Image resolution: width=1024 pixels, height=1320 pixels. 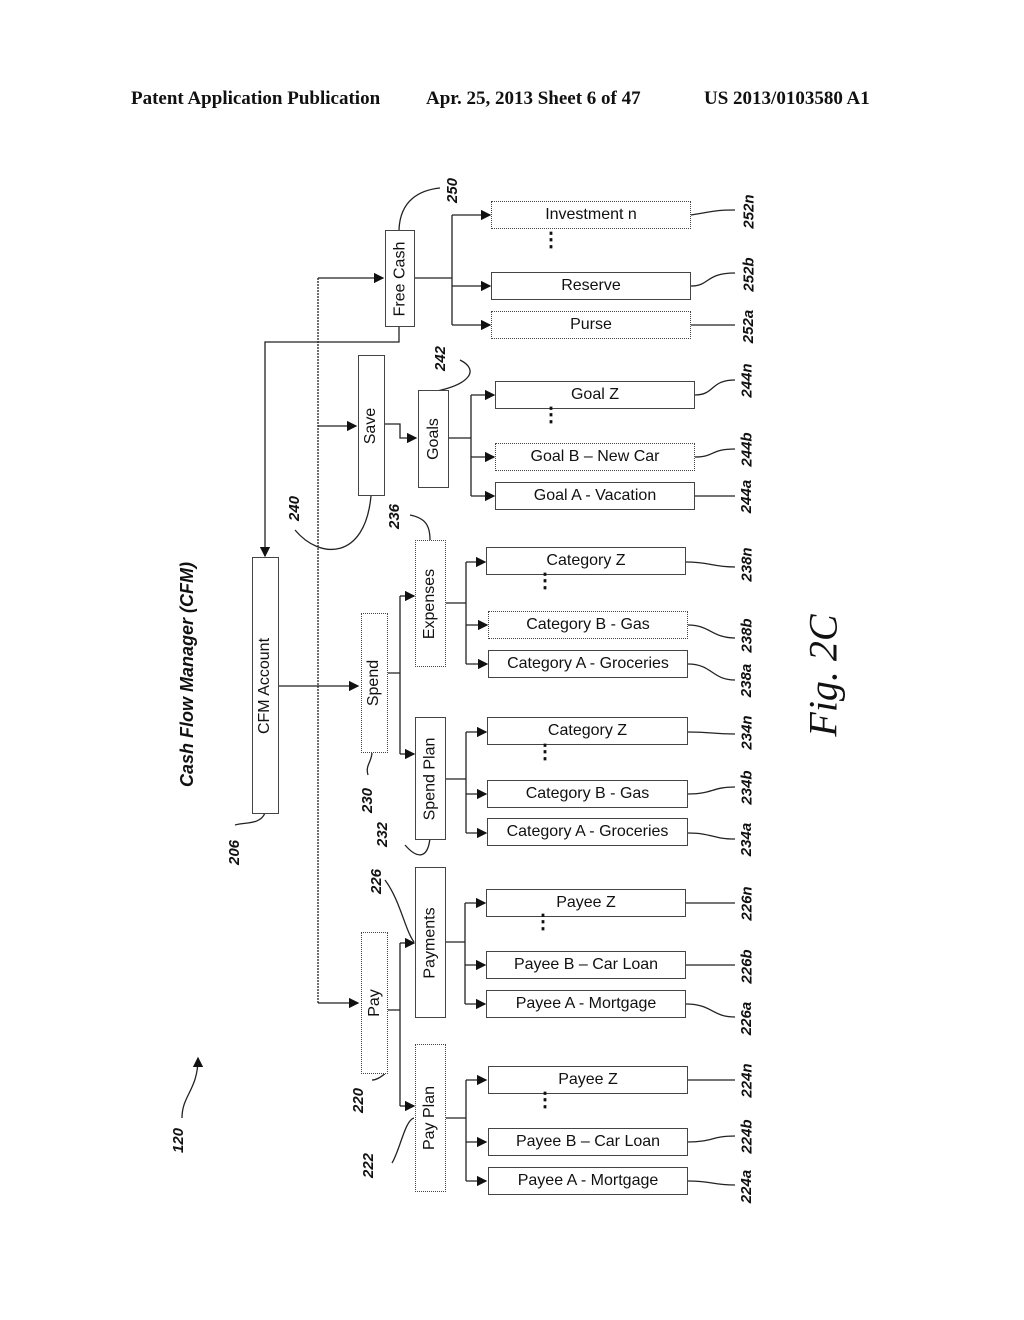 What do you see at coordinates (747, 635) in the screenshot?
I see `ref-item: 238b` at bounding box center [747, 635].